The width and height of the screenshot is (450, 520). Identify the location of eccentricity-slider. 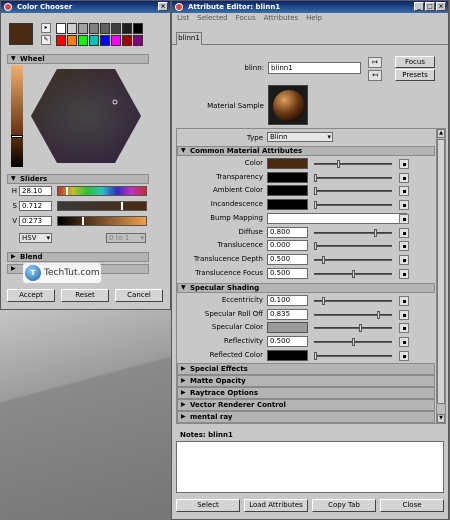
(353, 301).